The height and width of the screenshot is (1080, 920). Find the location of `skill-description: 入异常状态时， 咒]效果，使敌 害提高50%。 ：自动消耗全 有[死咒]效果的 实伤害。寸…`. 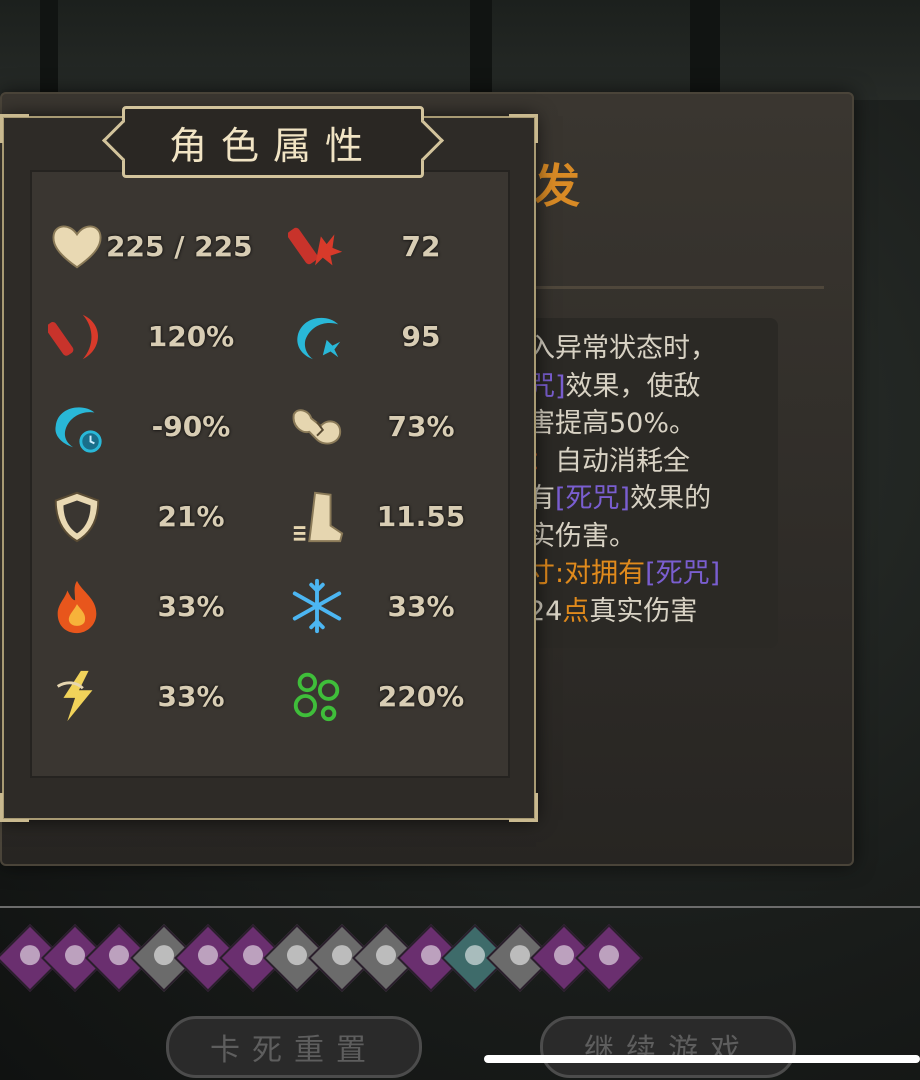

skill-description: 入异常状态时， 咒]效果，使敌 害提高50%。 ：自动消耗全 有[死咒]效果的 实伤害。寸… is located at coordinates (648, 480).